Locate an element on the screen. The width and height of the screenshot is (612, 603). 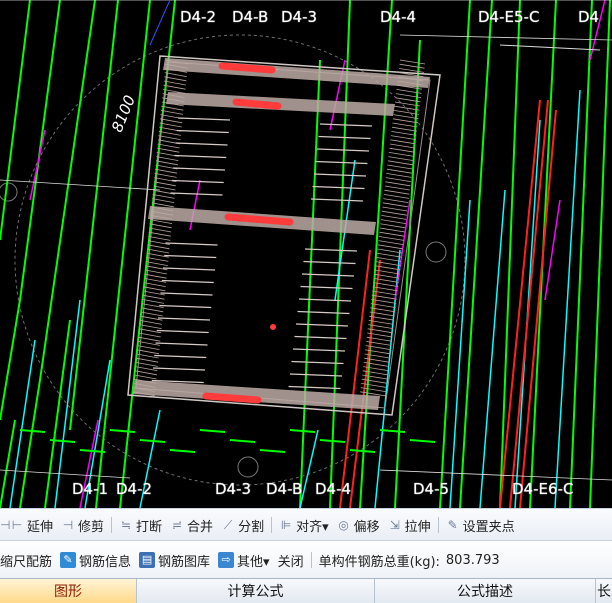
axis-label-bottom-3: D4-3 is located at coordinates (233, 489).